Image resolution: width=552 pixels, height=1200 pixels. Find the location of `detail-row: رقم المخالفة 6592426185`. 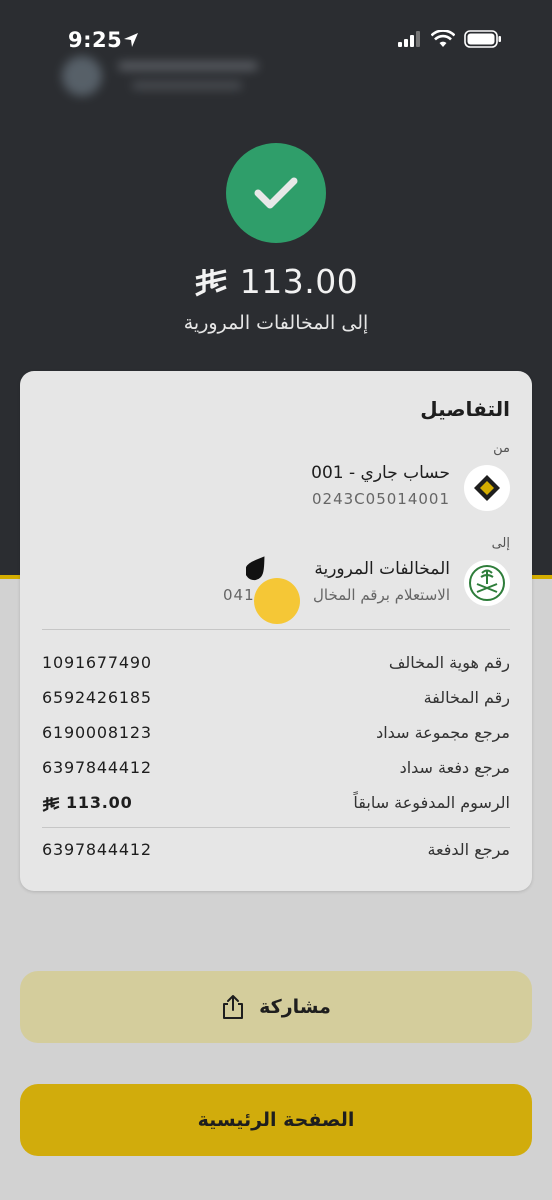

detail-row: رقم المخالفة 6592426185 is located at coordinates (276, 700).